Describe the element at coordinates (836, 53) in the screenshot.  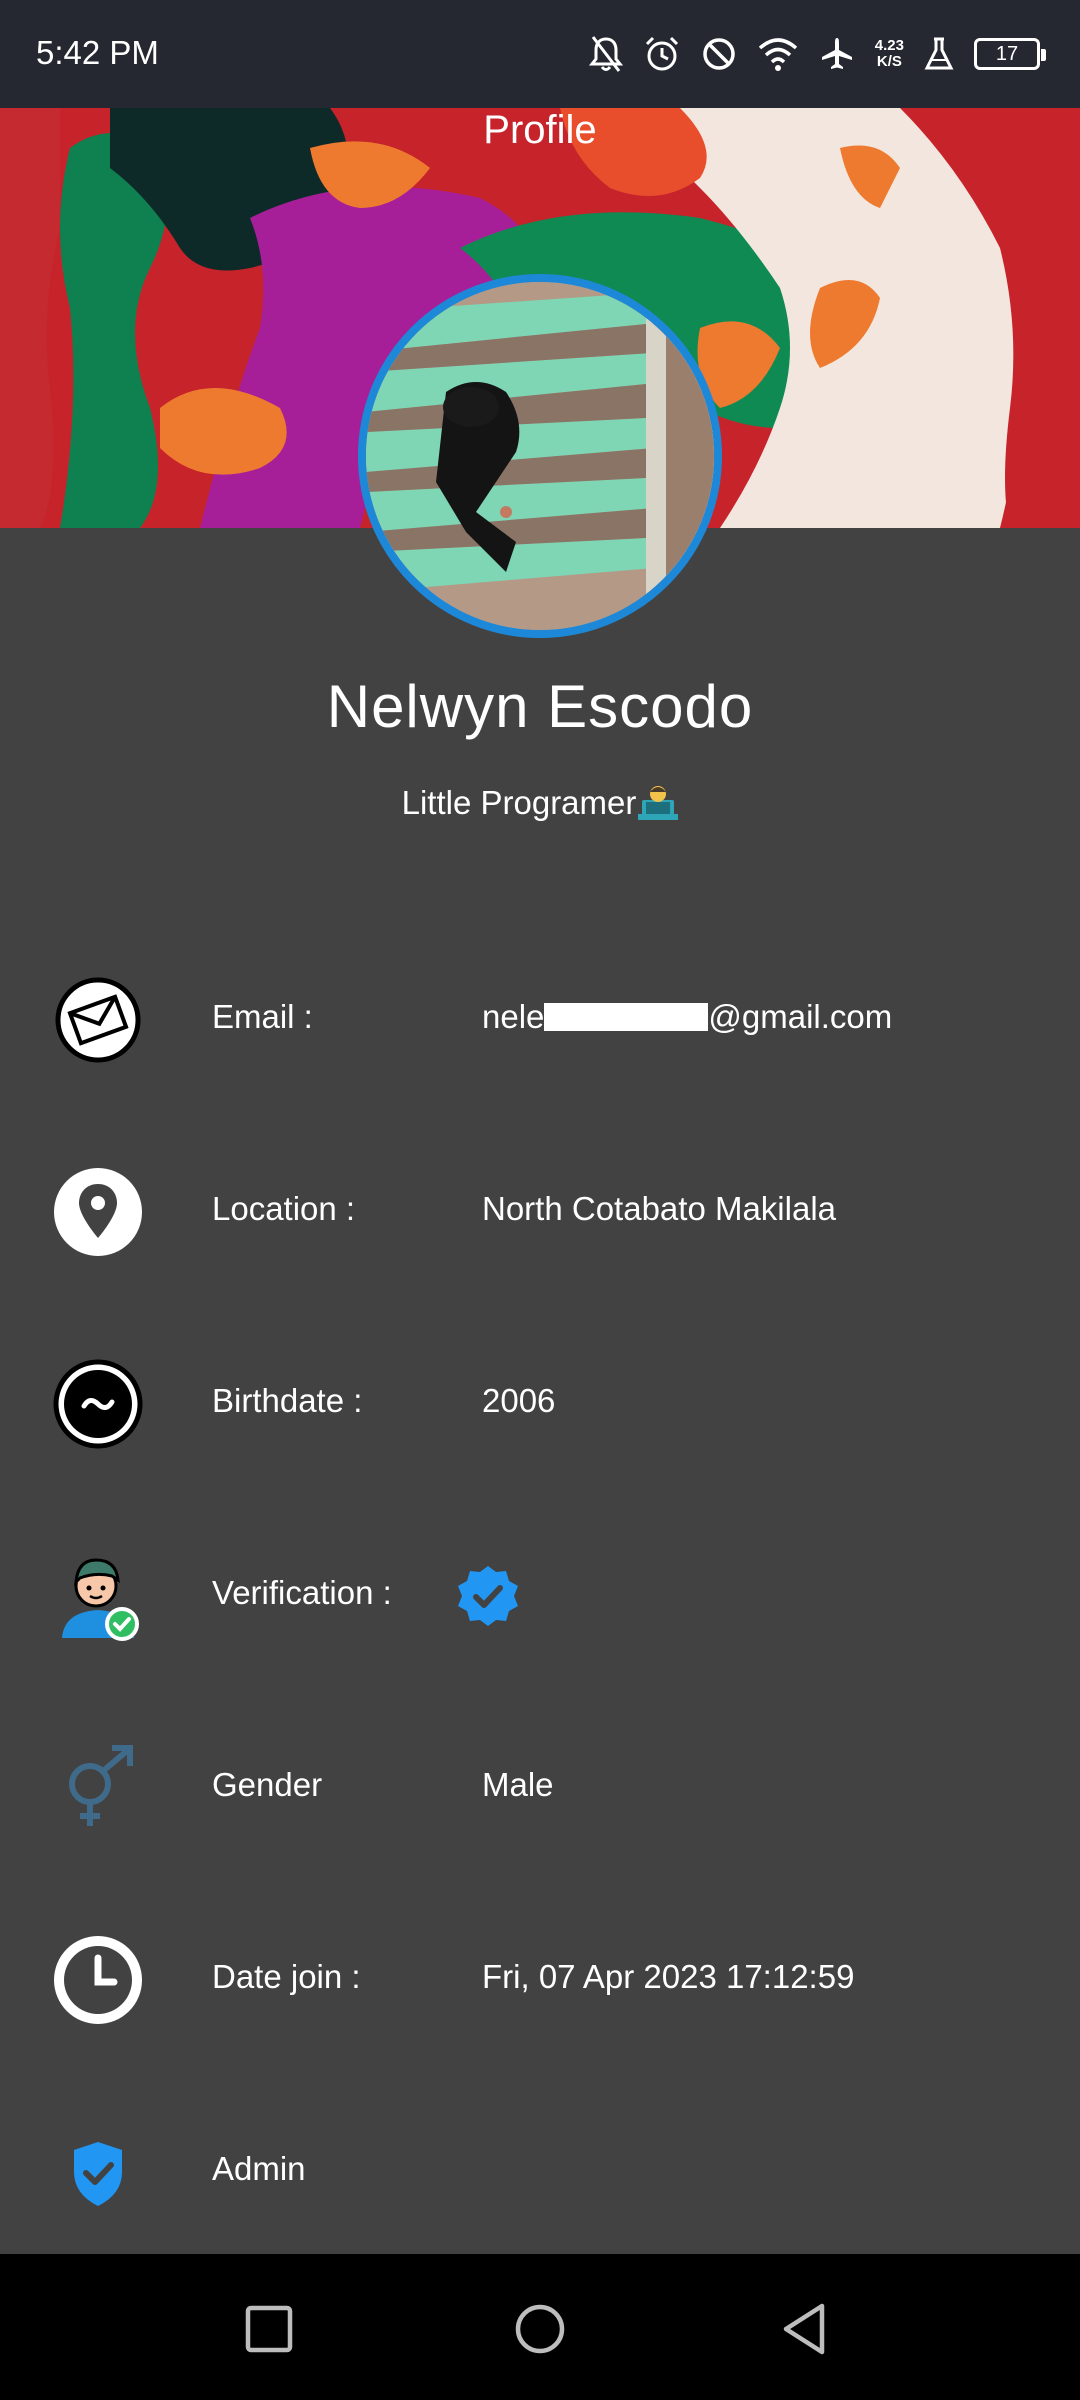
I see `airplane-icon` at that location.